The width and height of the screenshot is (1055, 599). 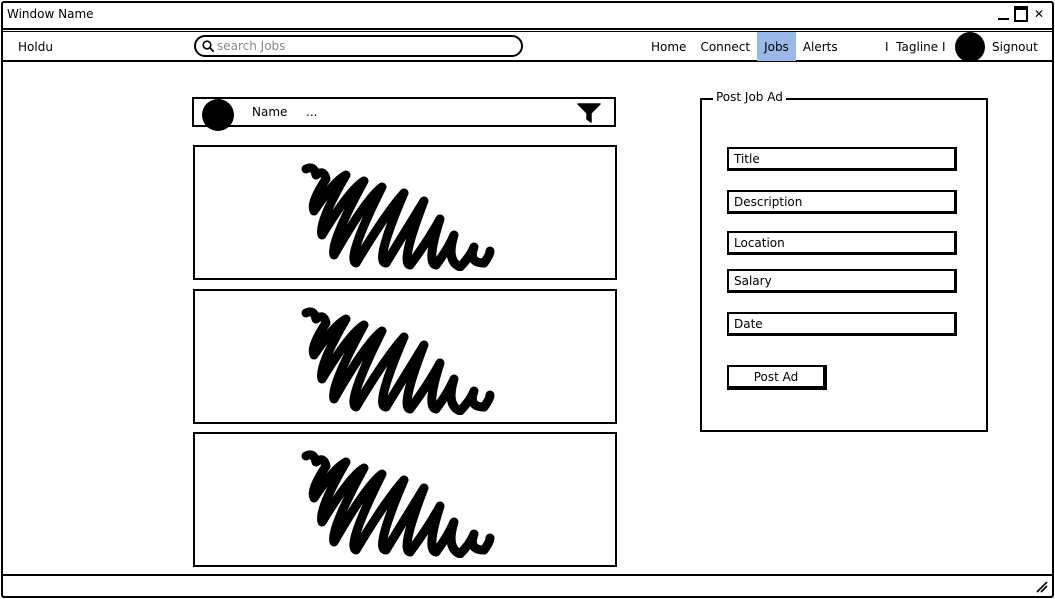 What do you see at coordinates (839, 323) in the screenshot?
I see `date-input` at bounding box center [839, 323].